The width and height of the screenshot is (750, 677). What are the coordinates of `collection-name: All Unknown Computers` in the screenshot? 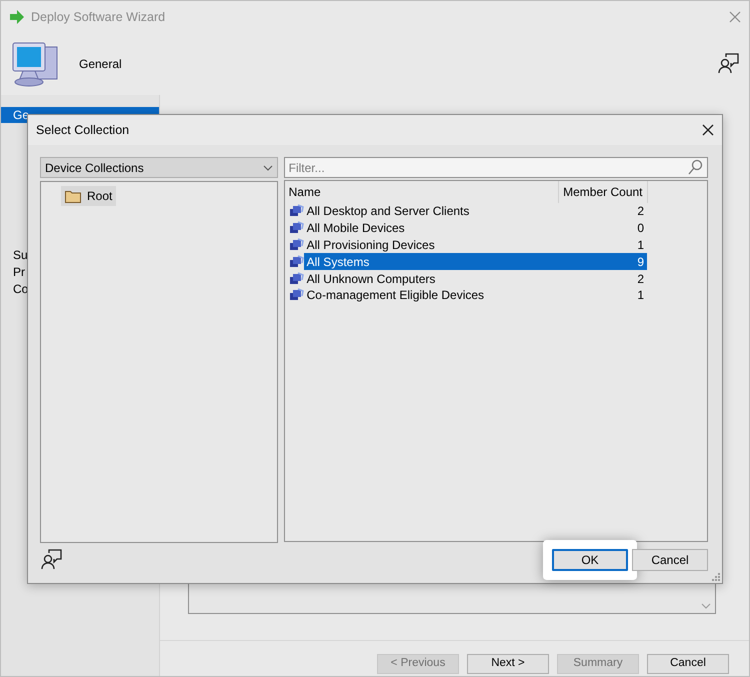 It's located at (431, 278).